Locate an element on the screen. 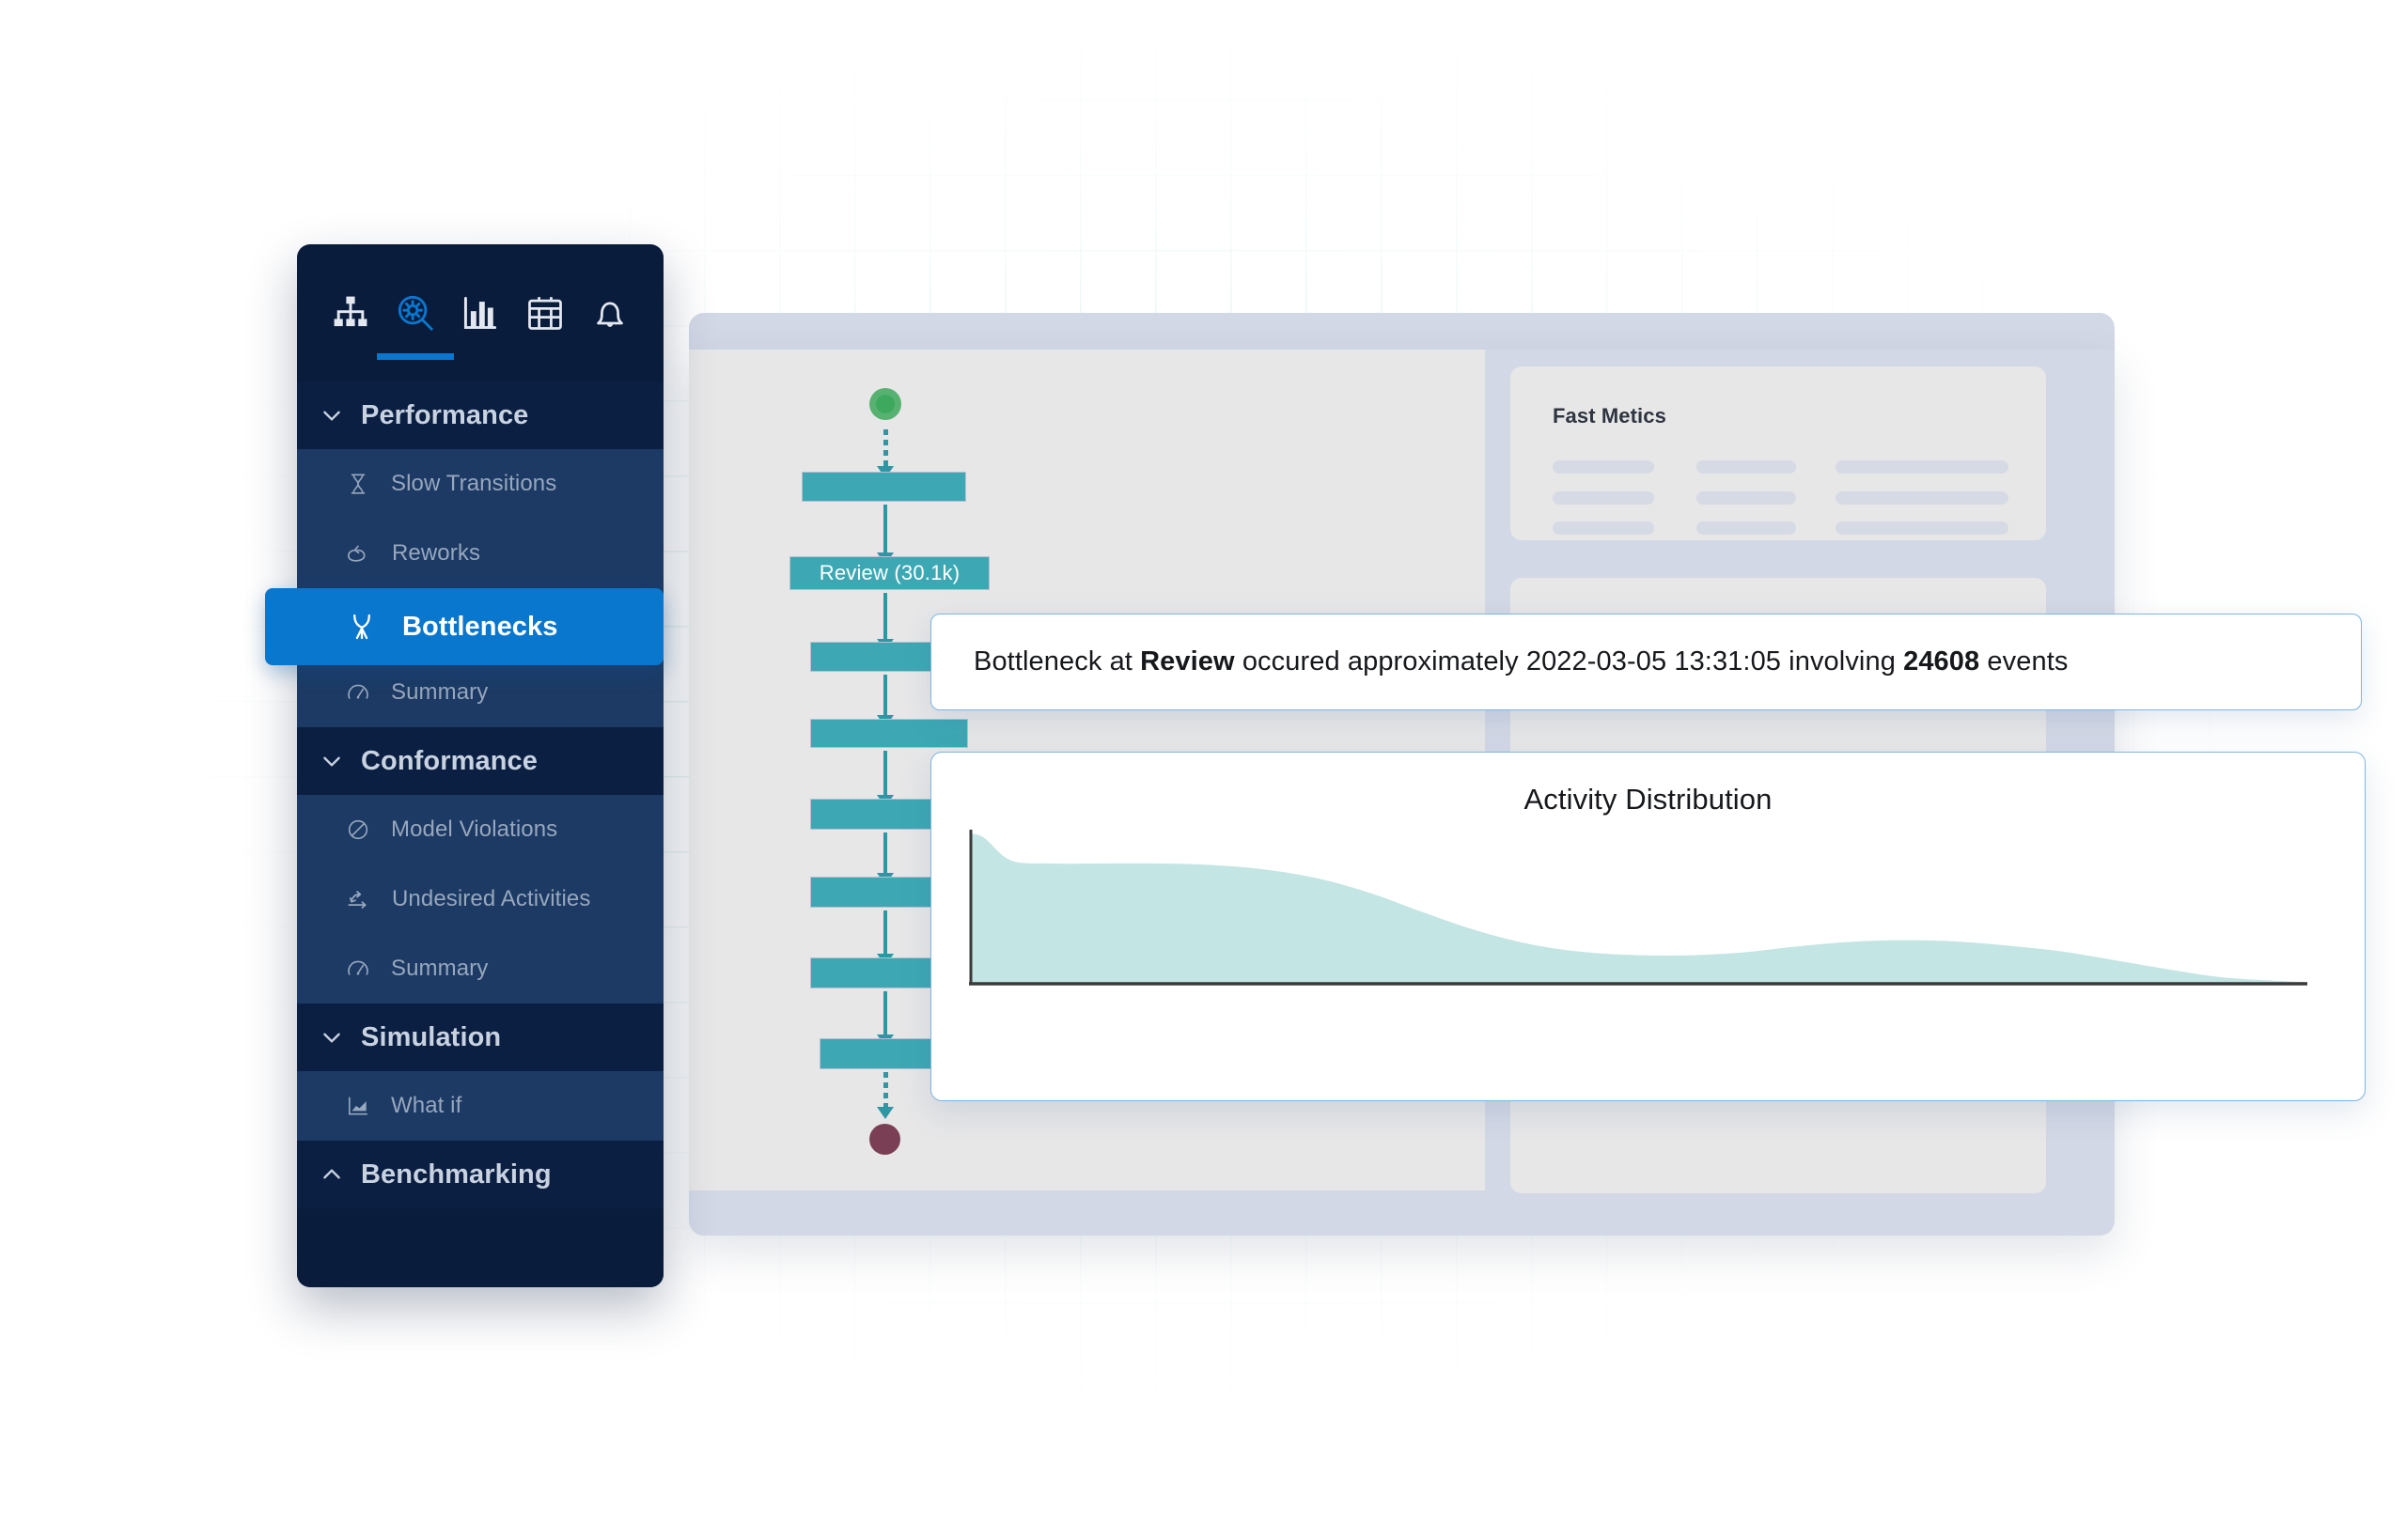 The image size is (2406, 1540). fast-metrics-card is located at coordinates (1778, 453).